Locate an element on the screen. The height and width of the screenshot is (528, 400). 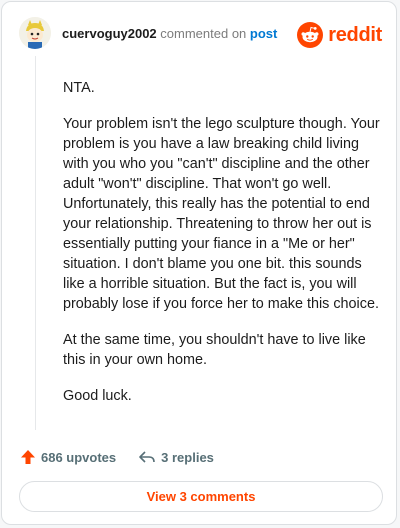
commented-on-label: commented on is located at coordinates (203, 33).